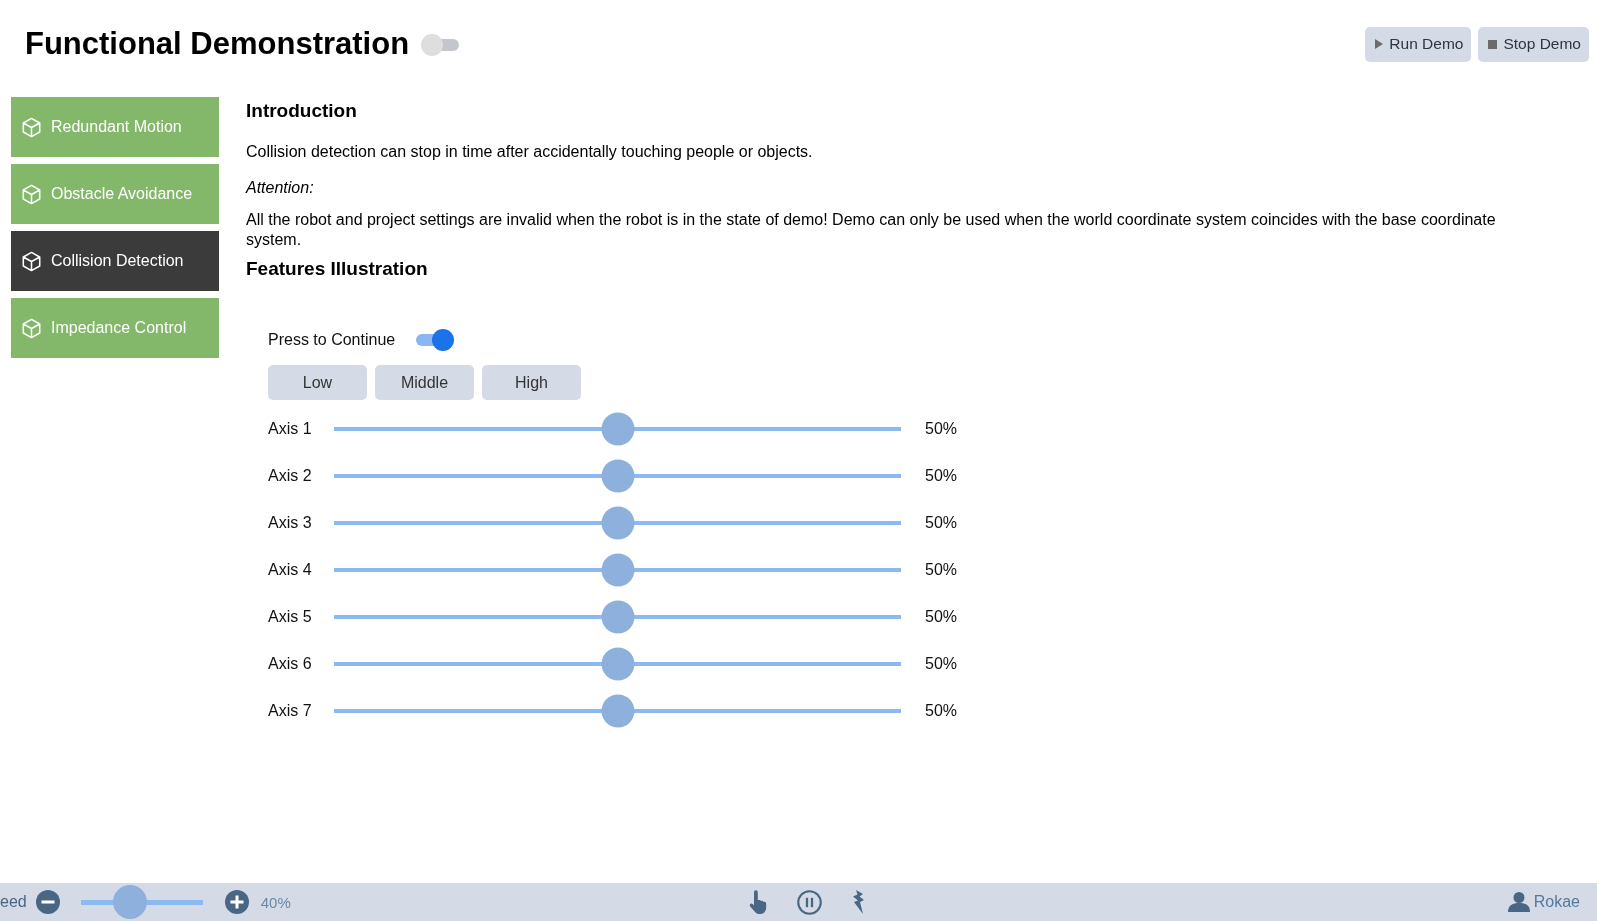  I want to click on level-button: High, so click(531, 382).